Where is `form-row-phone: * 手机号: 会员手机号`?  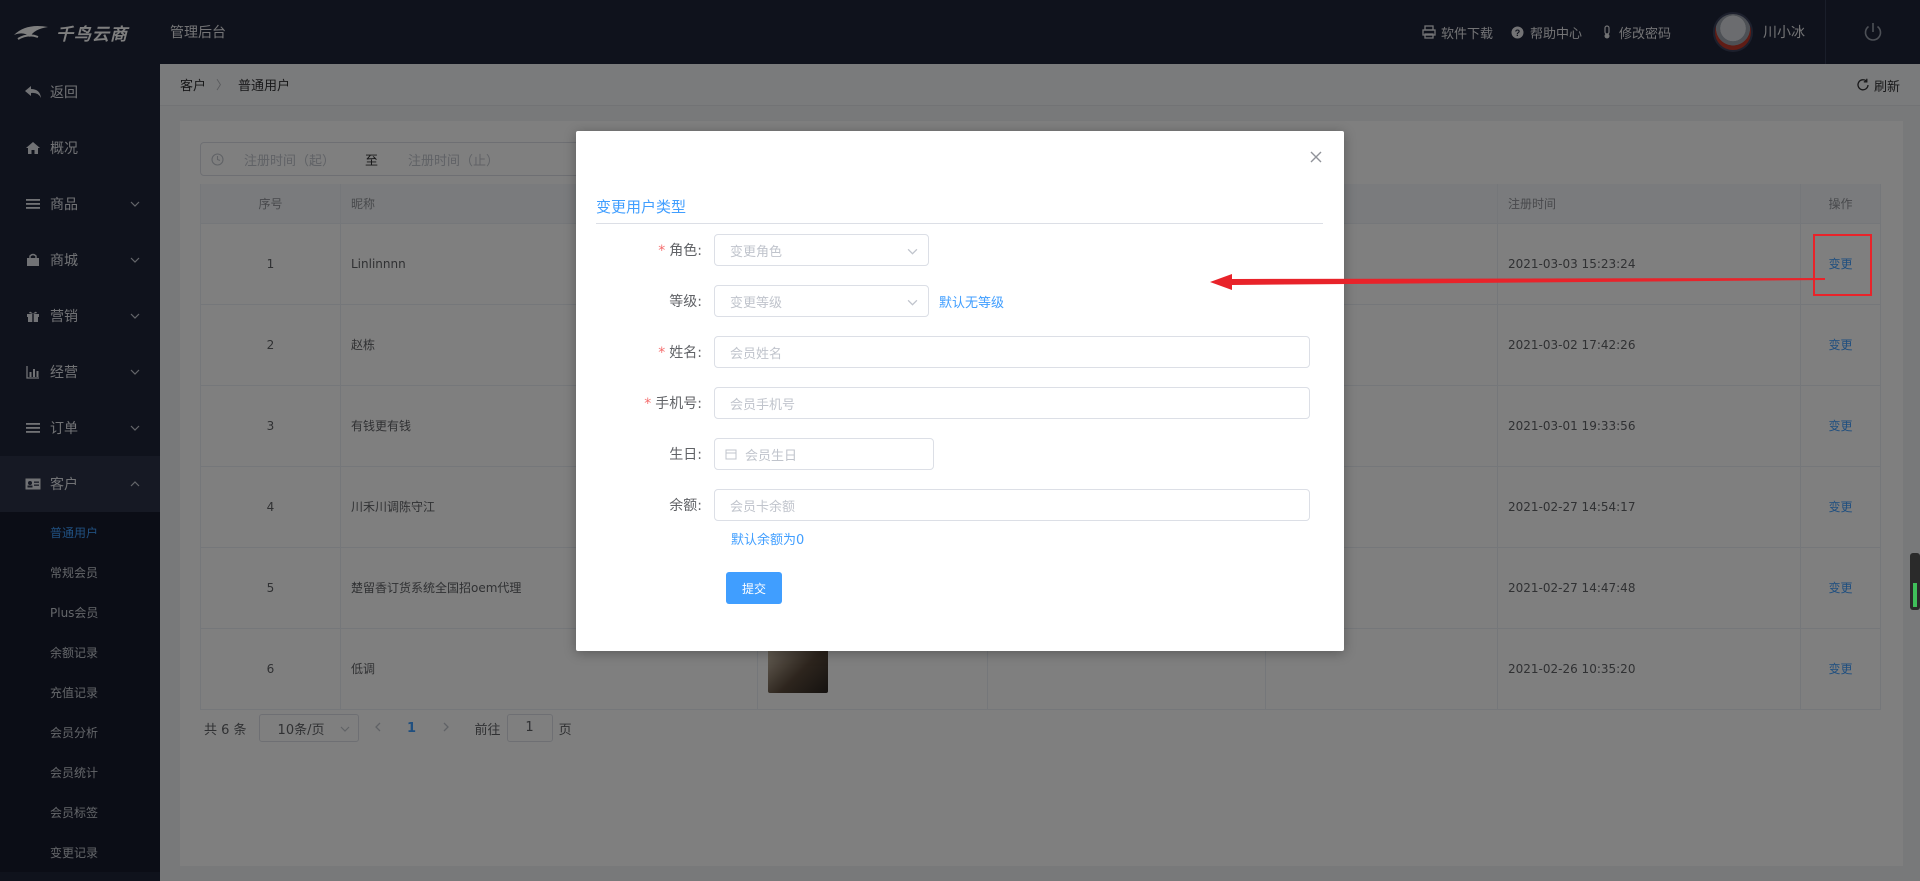
form-row-phone: * 手机号: 会员手机号 is located at coordinates (943, 403).